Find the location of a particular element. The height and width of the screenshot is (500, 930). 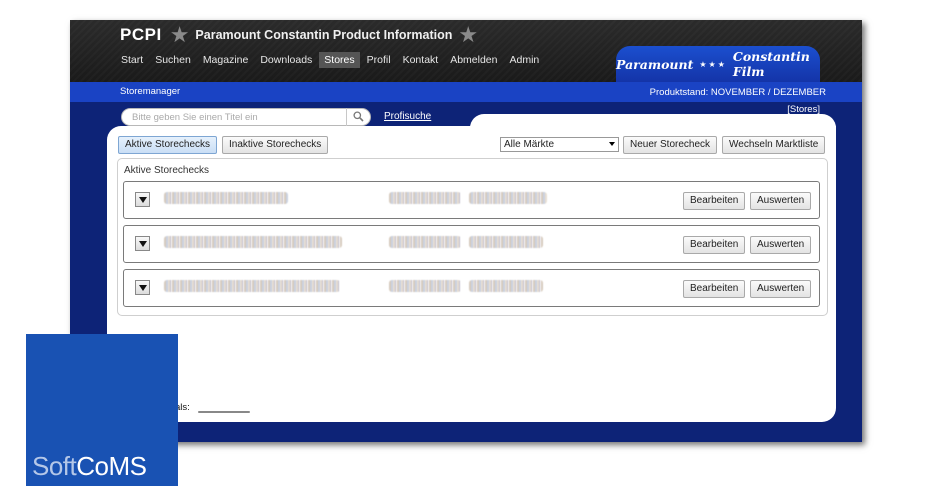

switch-marketlist-button: Wechseln Marktliste is located at coordinates (774, 145).